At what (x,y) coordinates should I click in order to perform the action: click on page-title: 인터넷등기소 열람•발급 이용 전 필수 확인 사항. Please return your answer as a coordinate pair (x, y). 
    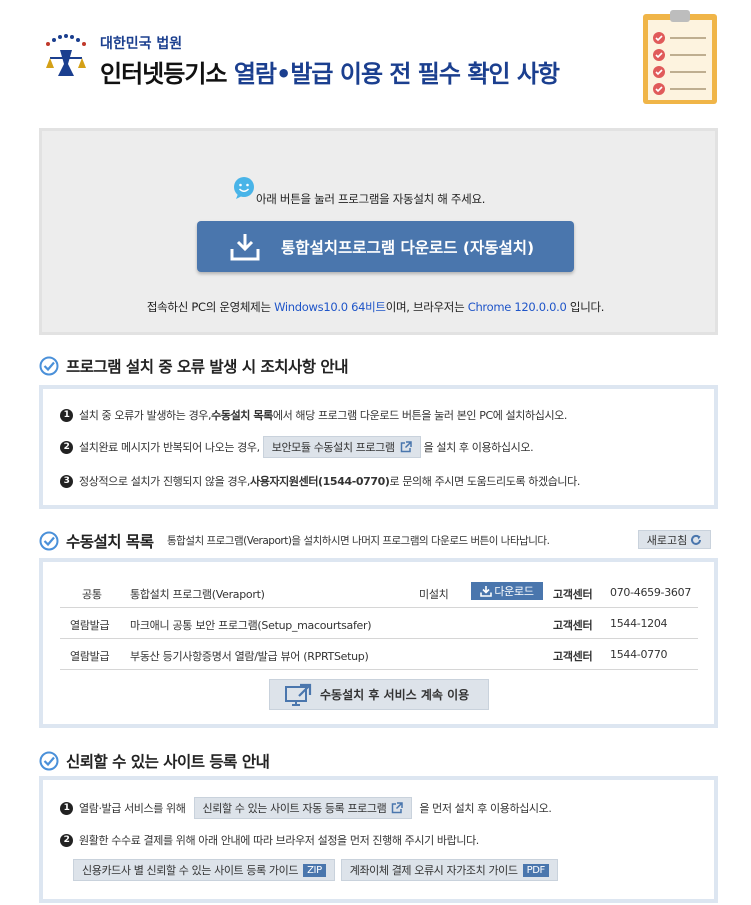
    Looking at the image, I should click on (330, 71).